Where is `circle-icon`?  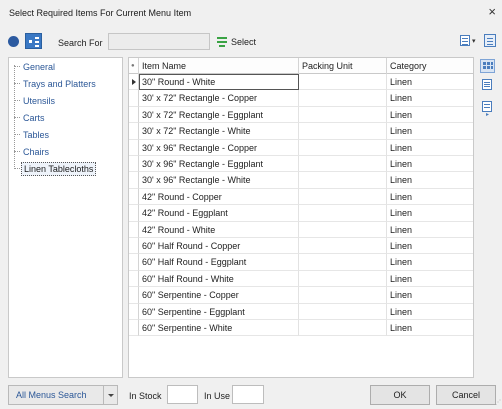 circle-icon is located at coordinates (13, 41).